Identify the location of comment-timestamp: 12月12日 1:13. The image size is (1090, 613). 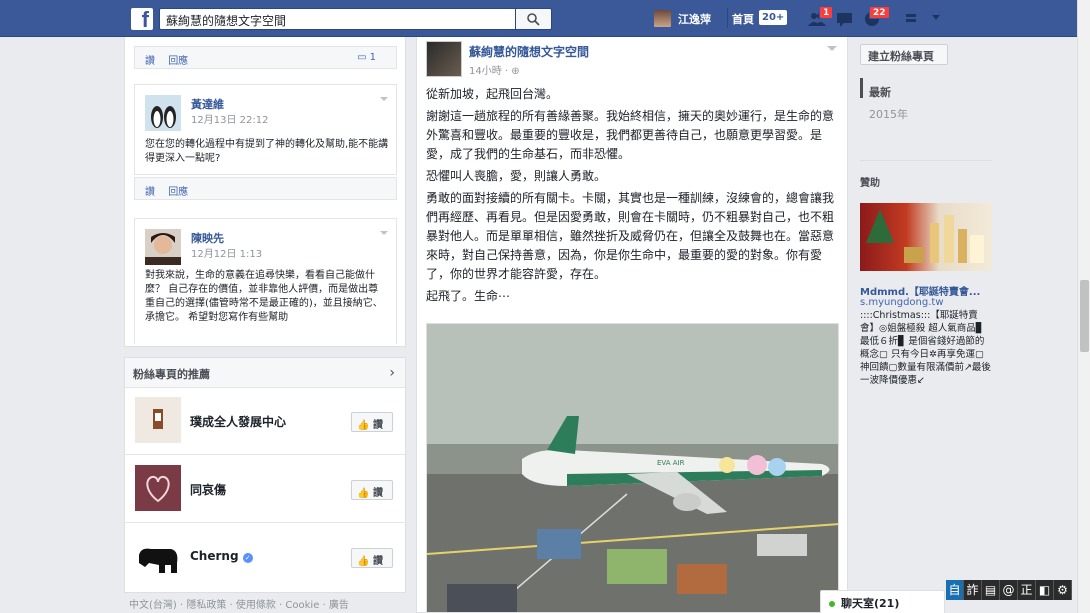
(226, 252).